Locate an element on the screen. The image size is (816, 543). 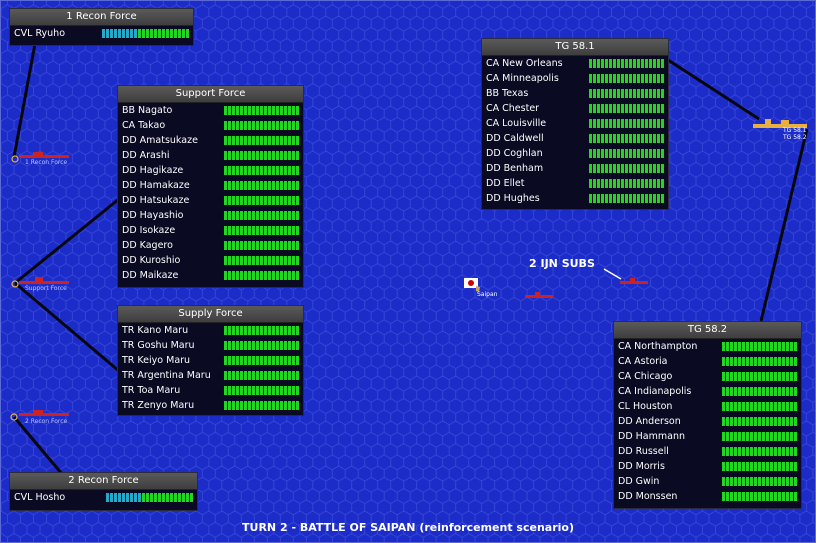
ship-name: DD Hamakaze is located at coordinates (156, 185).